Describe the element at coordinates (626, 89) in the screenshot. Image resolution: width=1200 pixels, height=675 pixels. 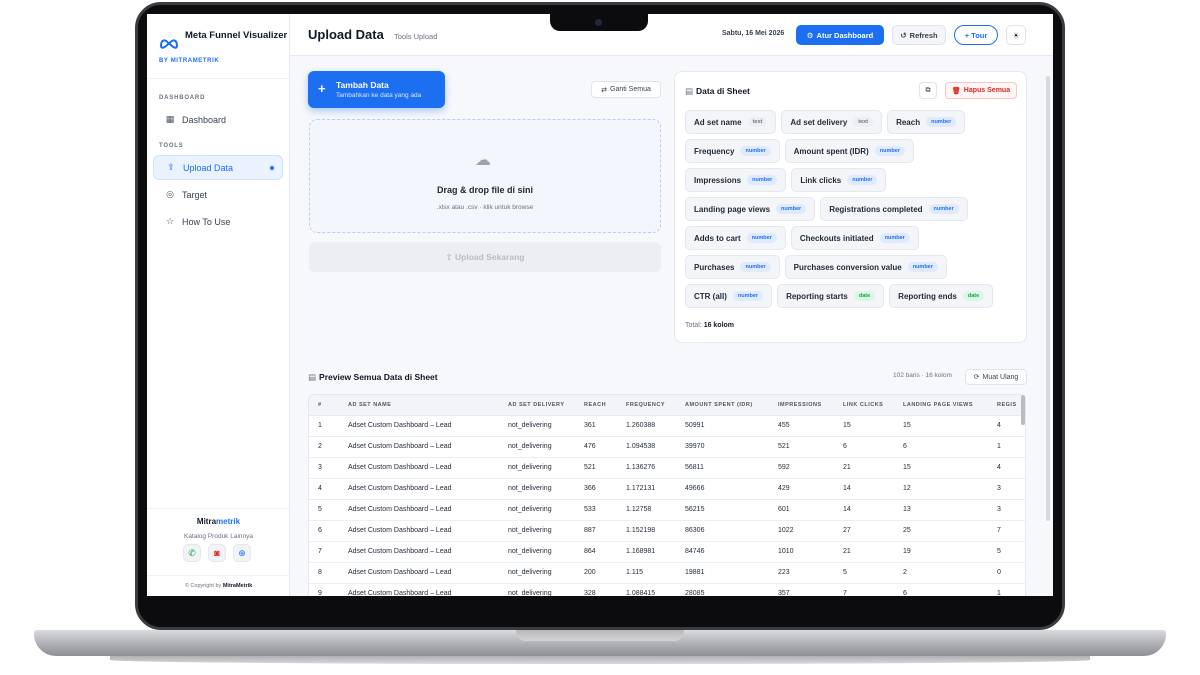
I see `replace-all-button: ⇄ Ganti Semua` at that location.